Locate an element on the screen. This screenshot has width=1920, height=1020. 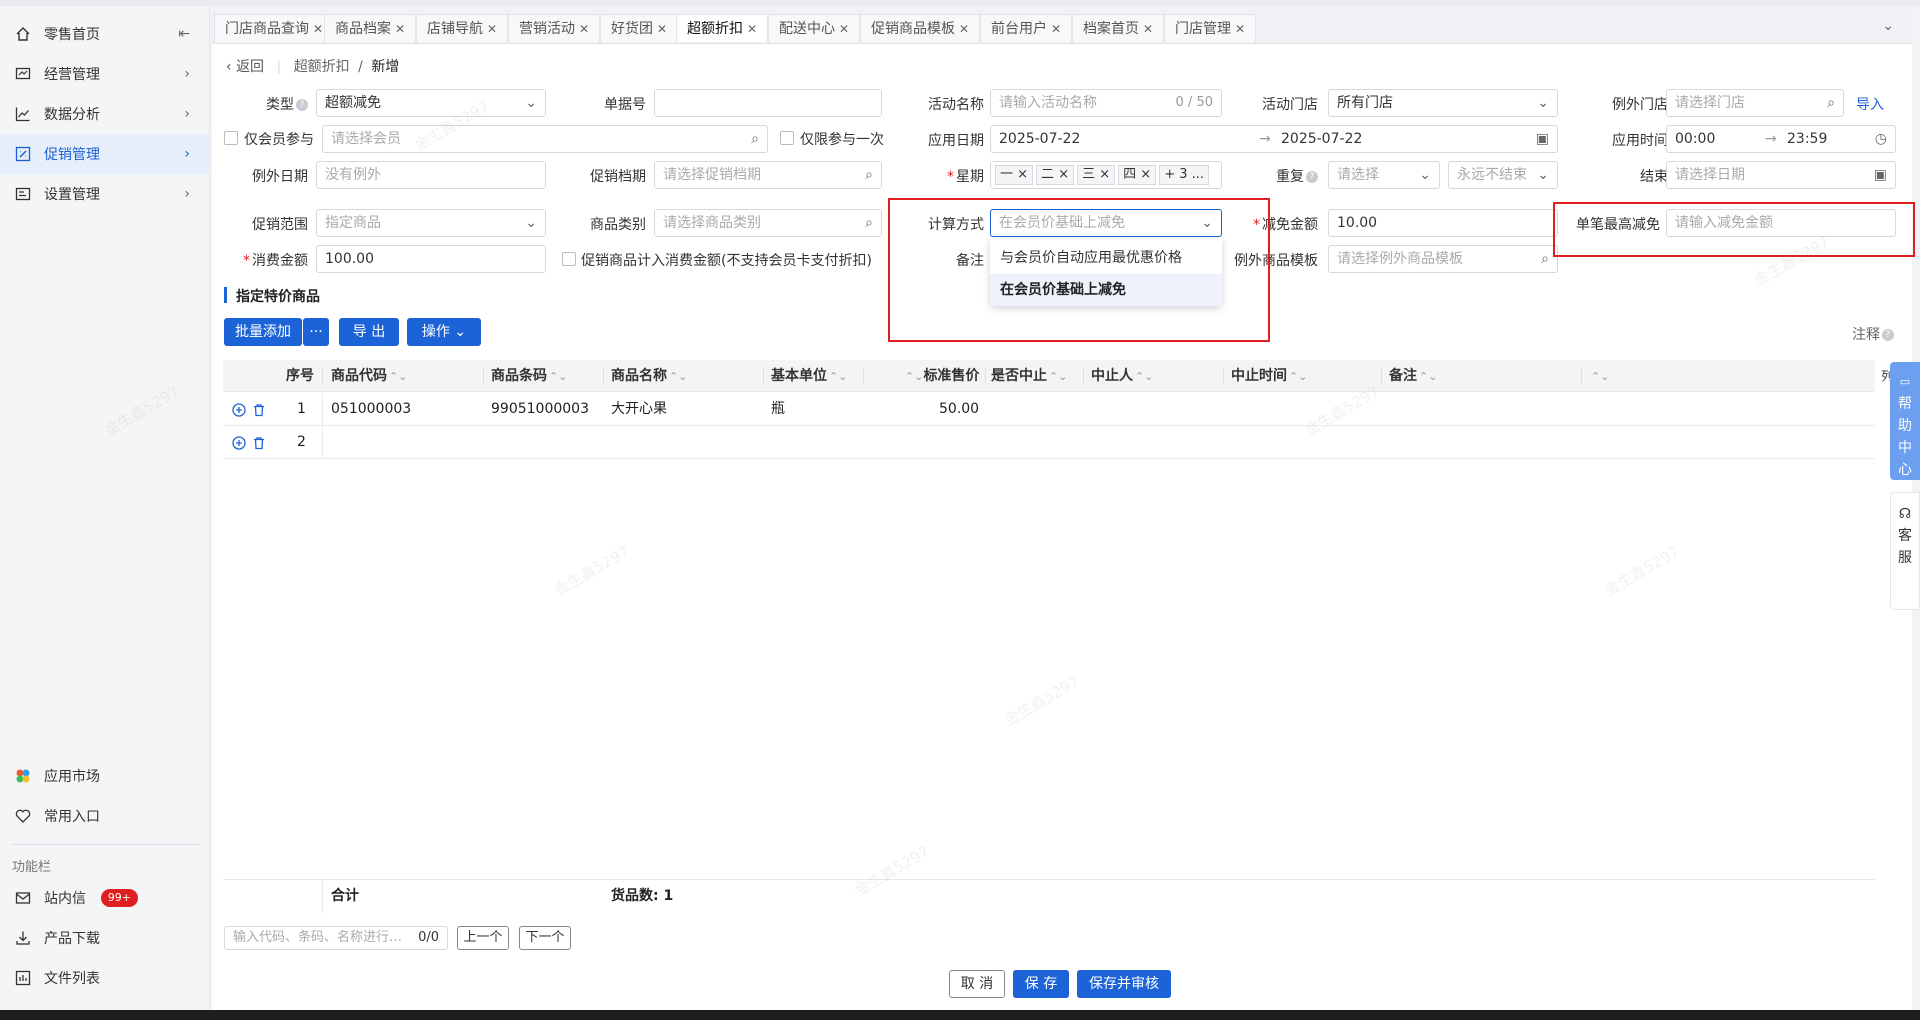
sidebar-item-settings: 设置管理 › is located at coordinates (105, 194).